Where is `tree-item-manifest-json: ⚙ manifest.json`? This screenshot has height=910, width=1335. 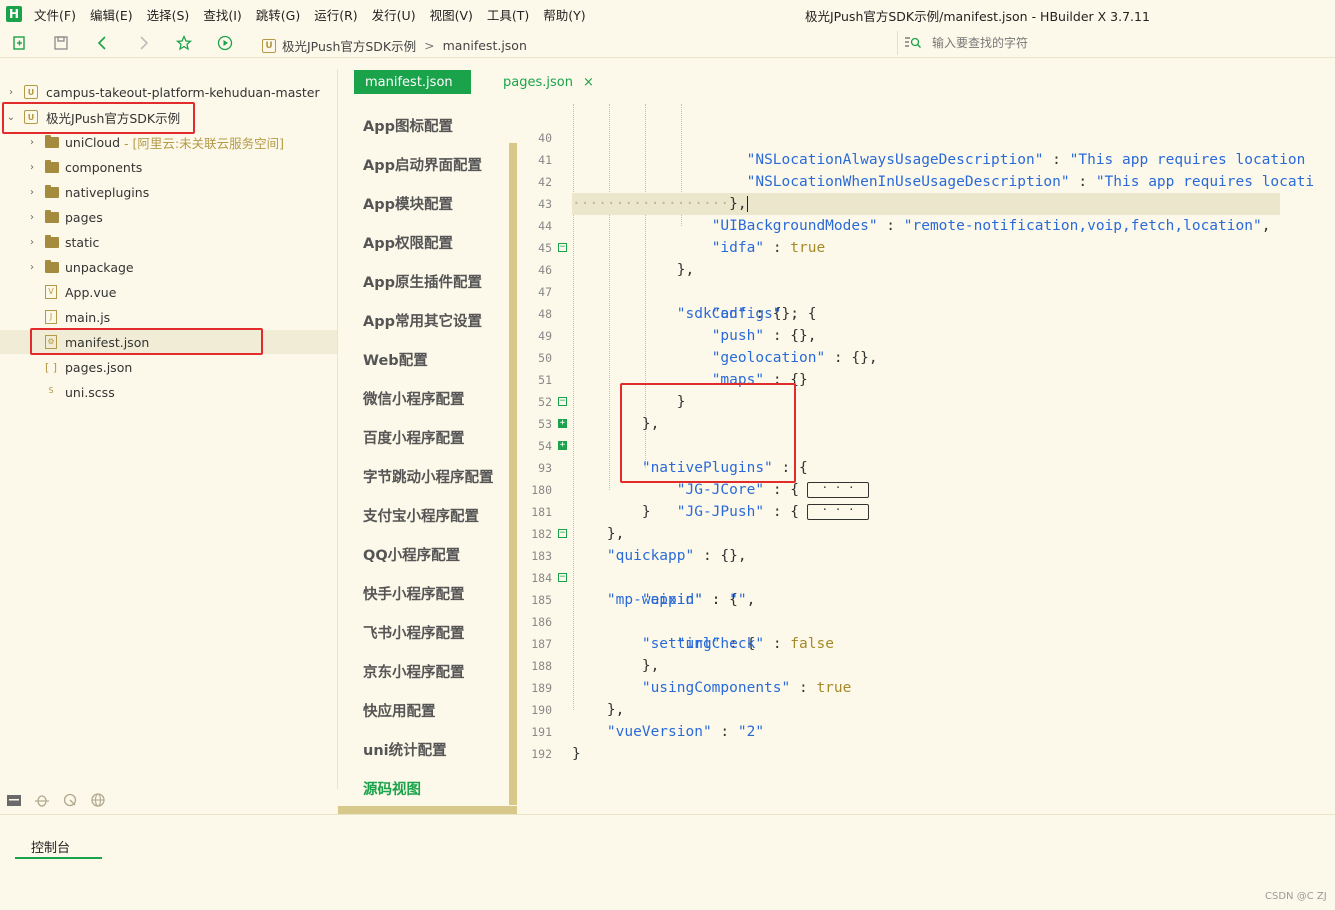 tree-item-manifest-json: ⚙ manifest.json is located at coordinates (168, 342).